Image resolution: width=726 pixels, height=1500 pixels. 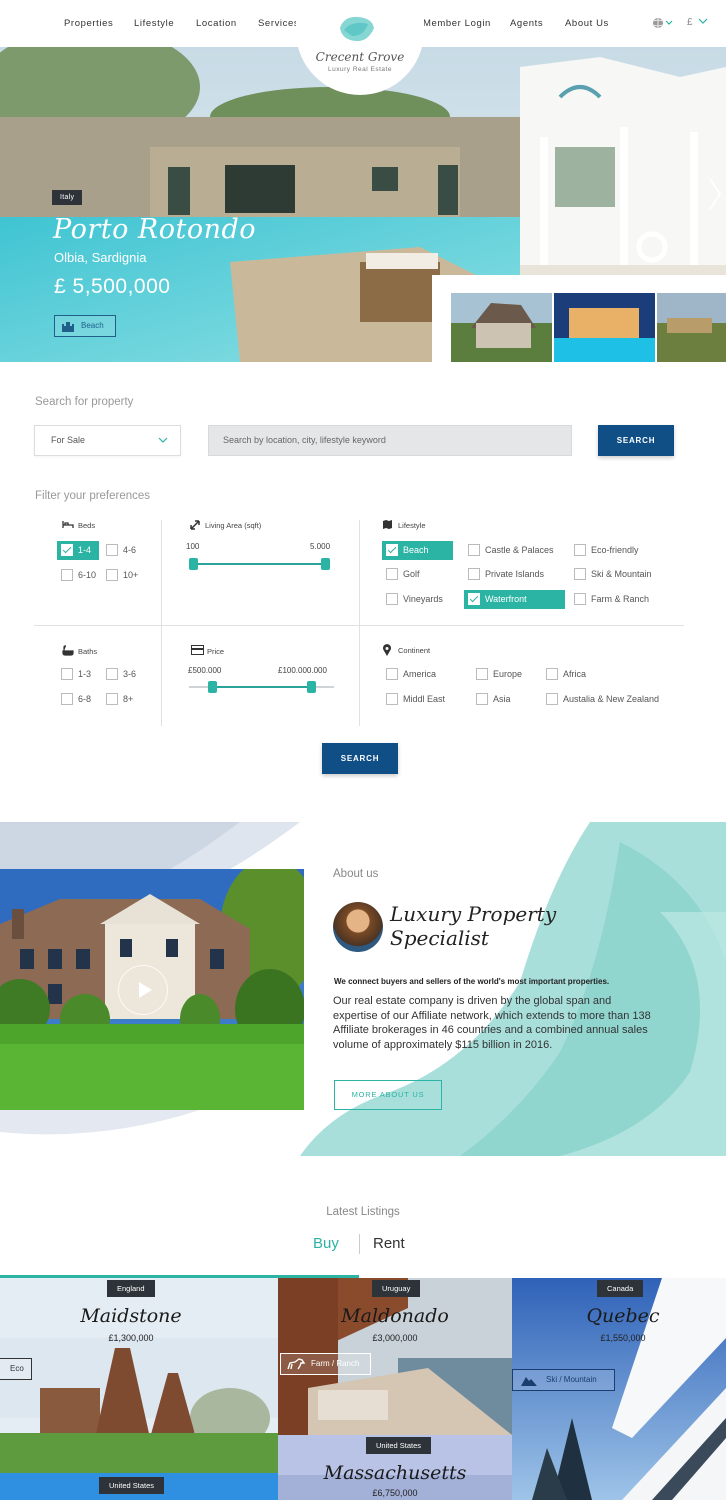 What do you see at coordinates (85, 550) in the screenshot?
I see `option-label: 1-4` at bounding box center [85, 550].